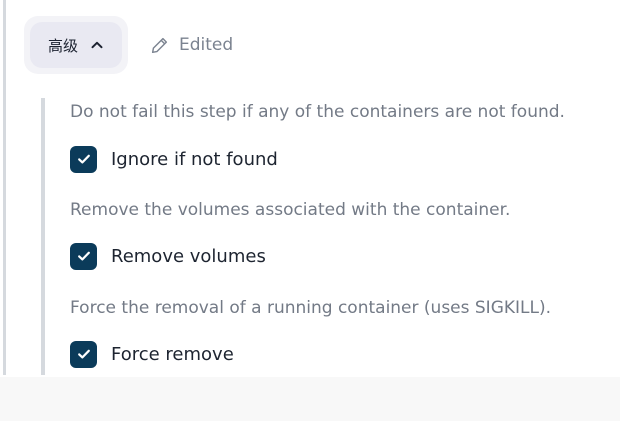 The image size is (620, 421). What do you see at coordinates (159, 45) in the screenshot?
I see `pencil-icon` at bounding box center [159, 45].